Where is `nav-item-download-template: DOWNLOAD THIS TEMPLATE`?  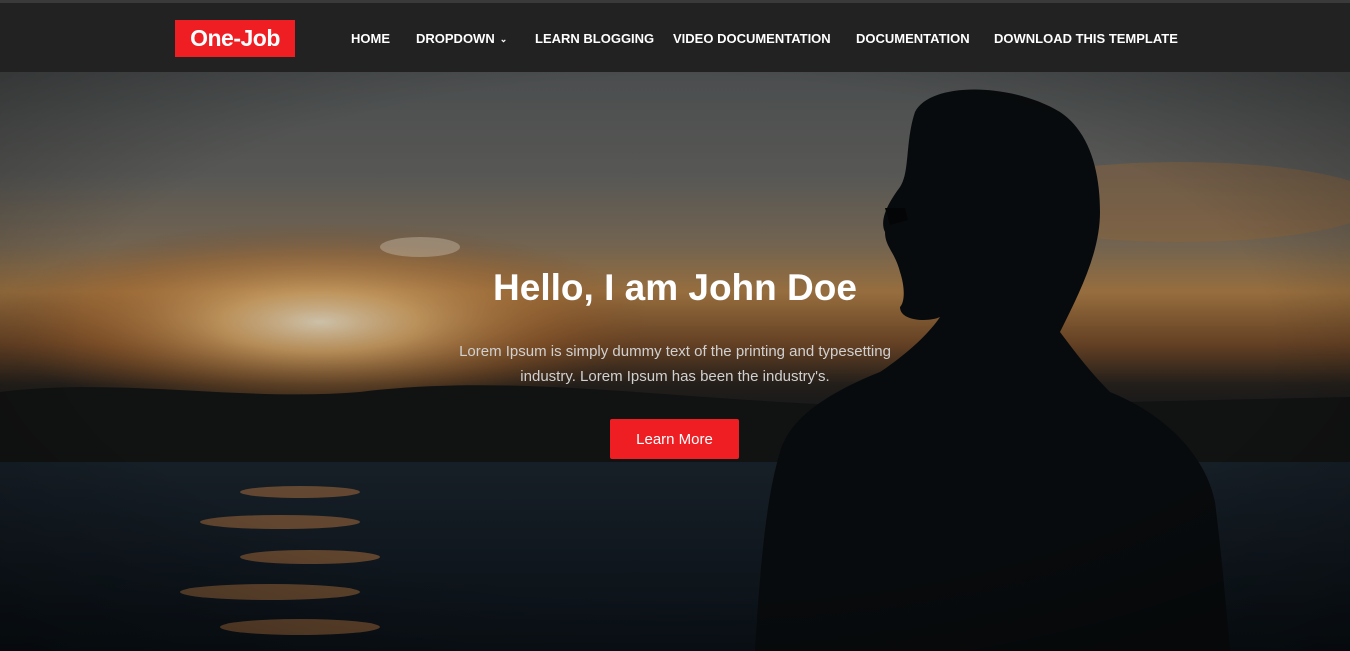 nav-item-download-template: DOWNLOAD THIS TEMPLATE is located at coordinates (1086, 39).